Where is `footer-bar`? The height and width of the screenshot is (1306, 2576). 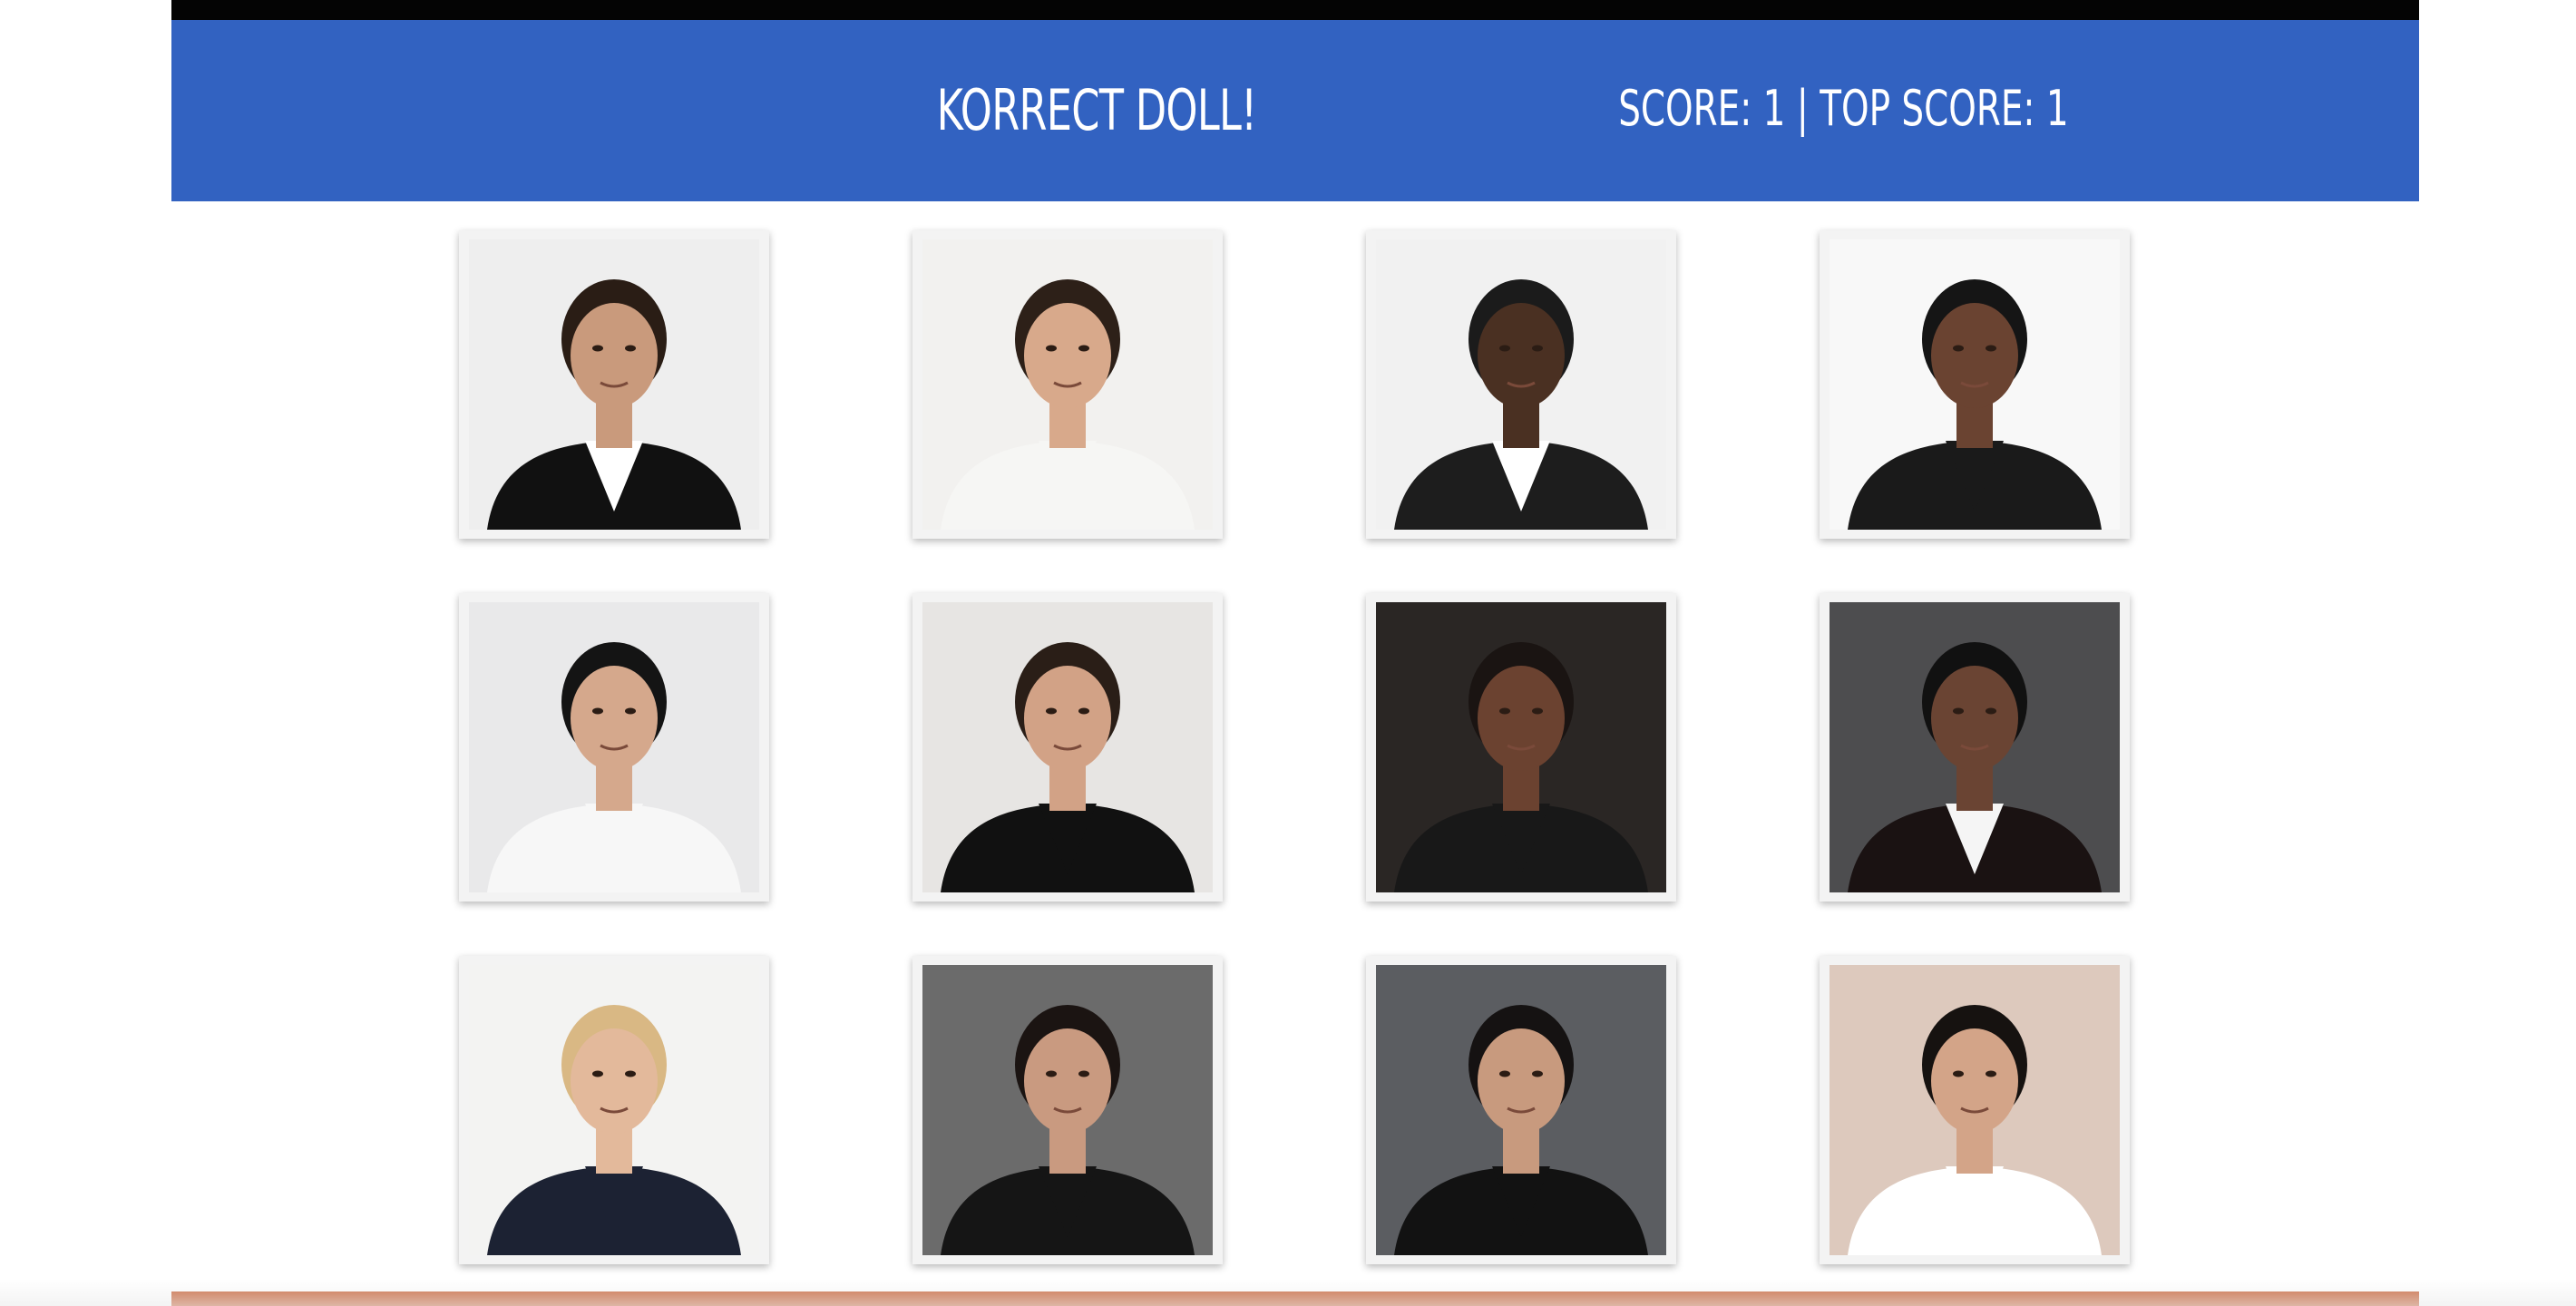
footer-bar is located at coordinates (1295, 1298).